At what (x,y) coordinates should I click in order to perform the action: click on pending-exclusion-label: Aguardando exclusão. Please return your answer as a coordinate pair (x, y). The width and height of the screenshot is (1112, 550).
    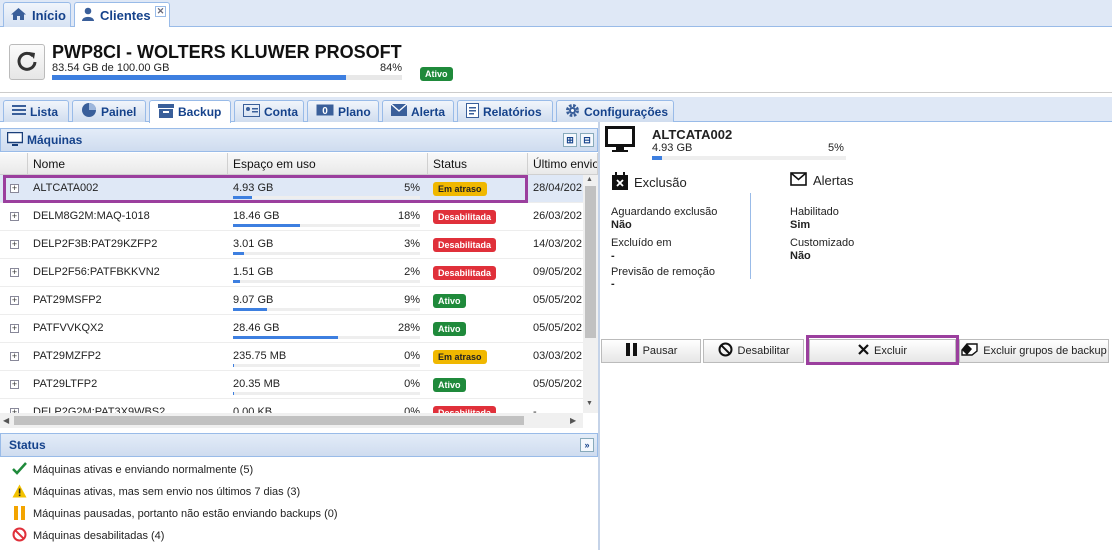
    Looking at the image, I should click on (664, 212).